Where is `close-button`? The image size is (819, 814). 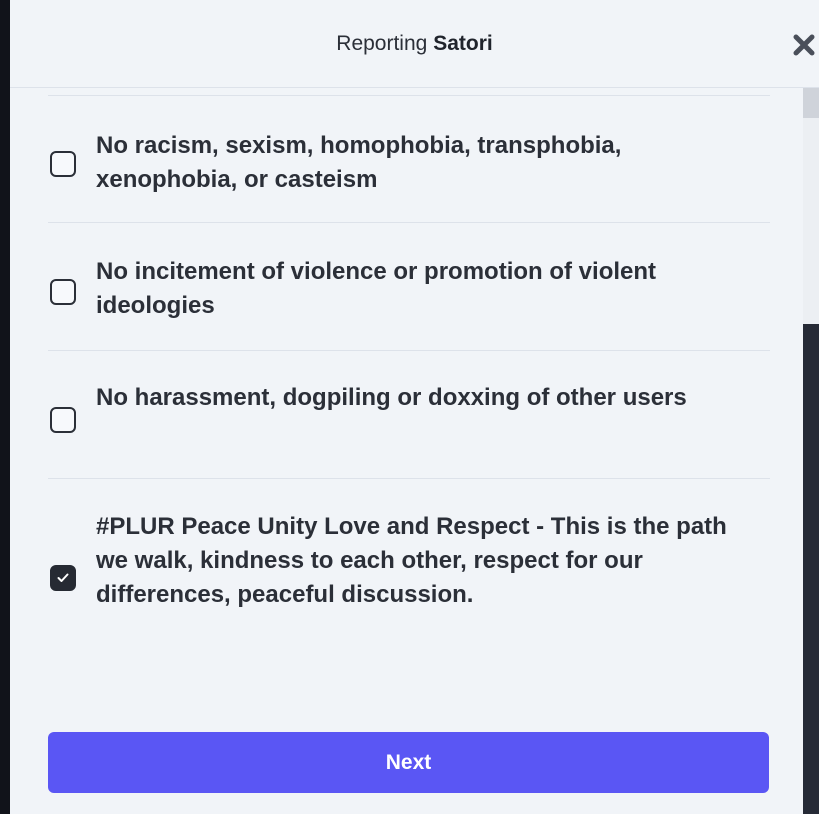 close-button is located at coordinates (804, 45).